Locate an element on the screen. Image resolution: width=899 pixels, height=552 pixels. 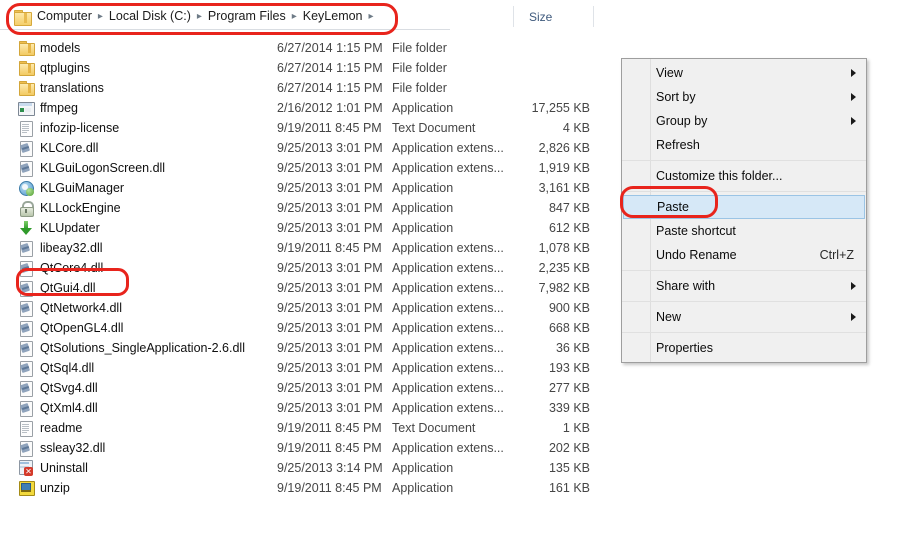
menu-item-properties: Properties is located at coordinates (744, 348).